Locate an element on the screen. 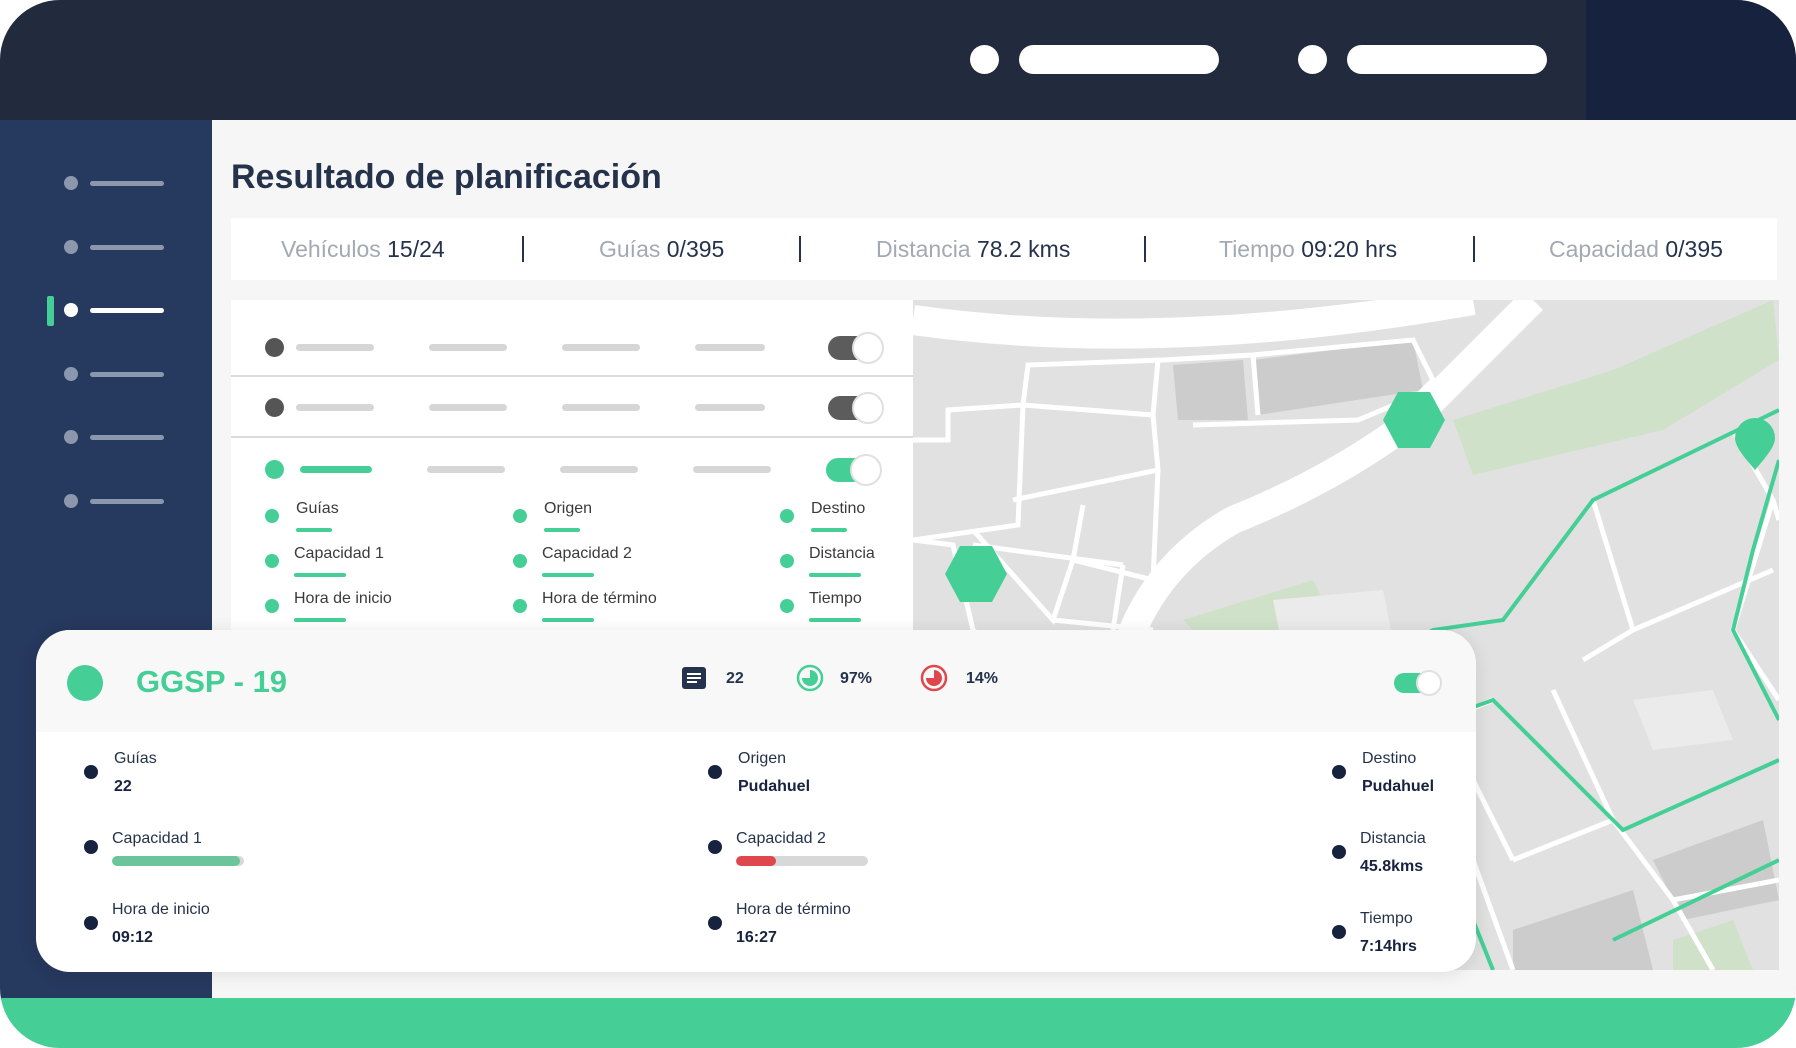 This screenshot has height=1048, width=1796. vehicle-row-expanded is located at coordinates (572, 468).